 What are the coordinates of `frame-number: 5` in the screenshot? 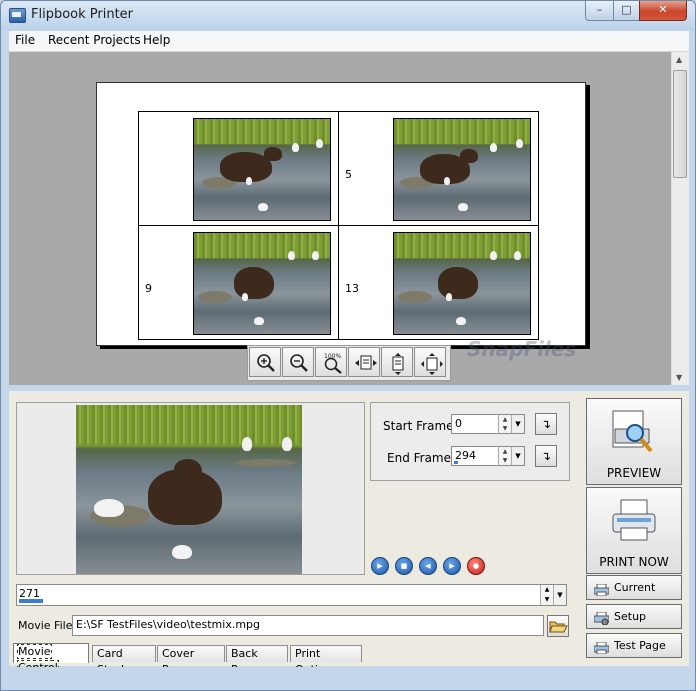 It's located at (348, 174).